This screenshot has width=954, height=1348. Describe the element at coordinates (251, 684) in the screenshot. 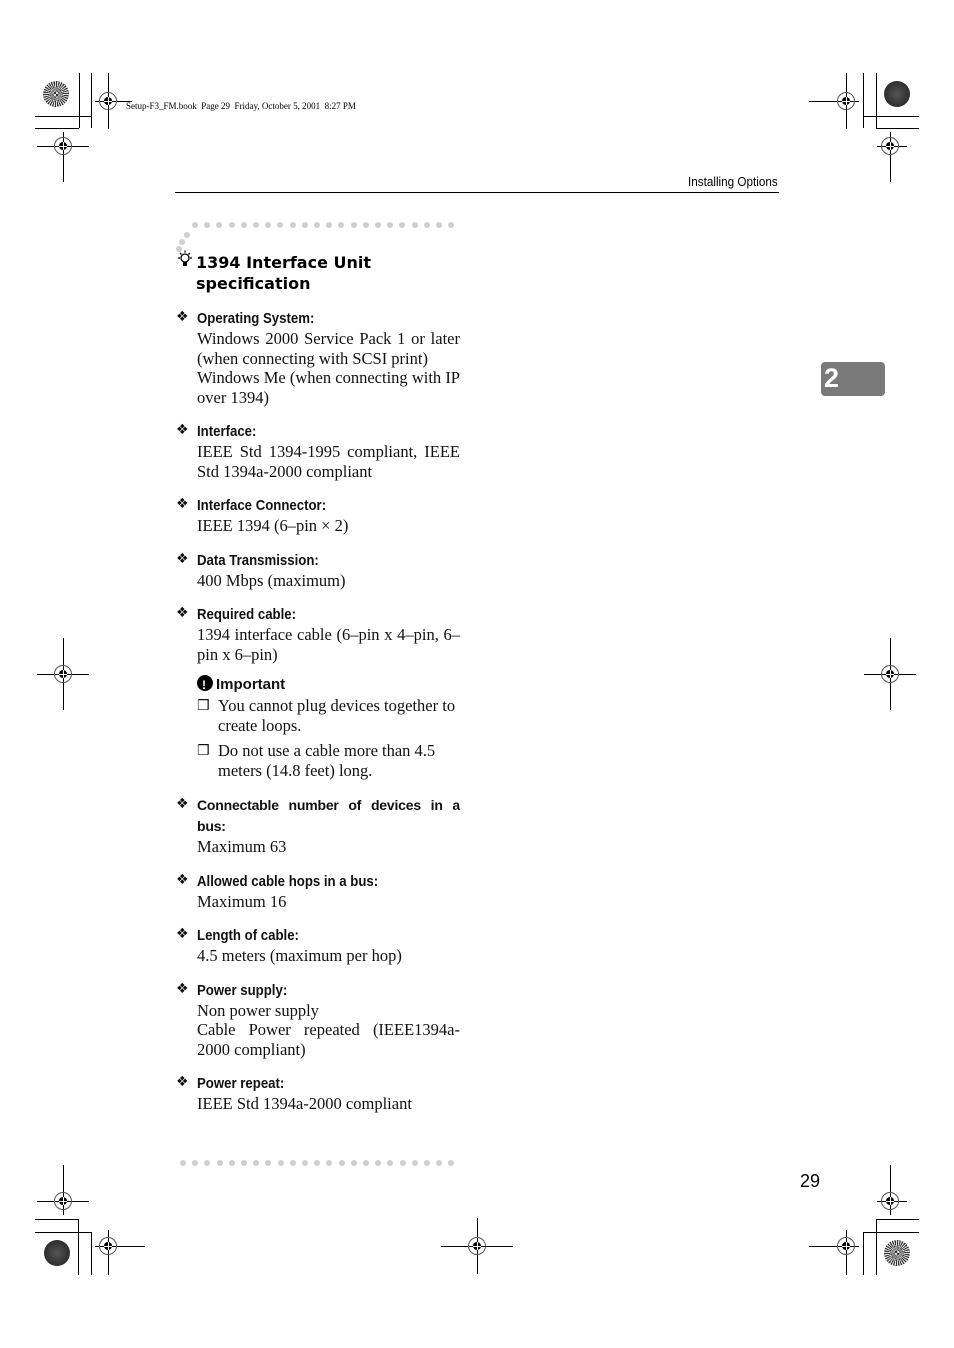

I see `important-title-text: Important` at that location.